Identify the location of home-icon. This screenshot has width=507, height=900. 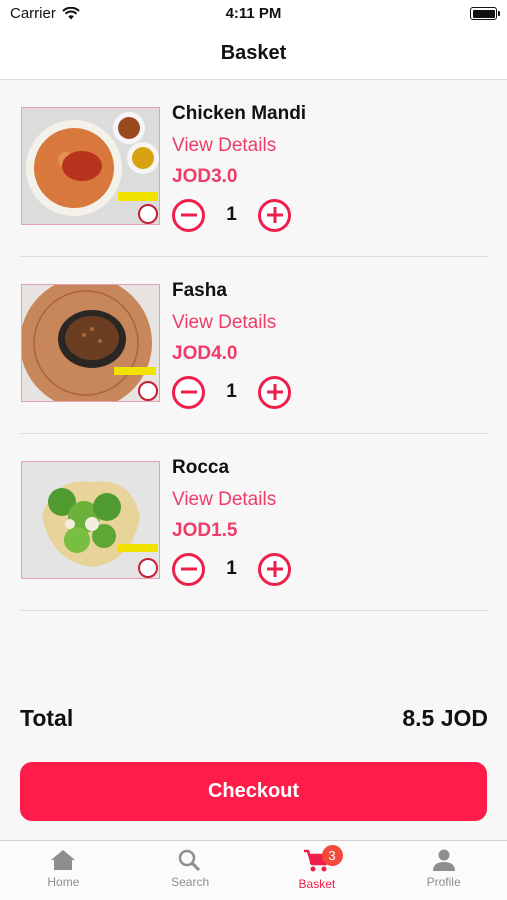
(63, 860).